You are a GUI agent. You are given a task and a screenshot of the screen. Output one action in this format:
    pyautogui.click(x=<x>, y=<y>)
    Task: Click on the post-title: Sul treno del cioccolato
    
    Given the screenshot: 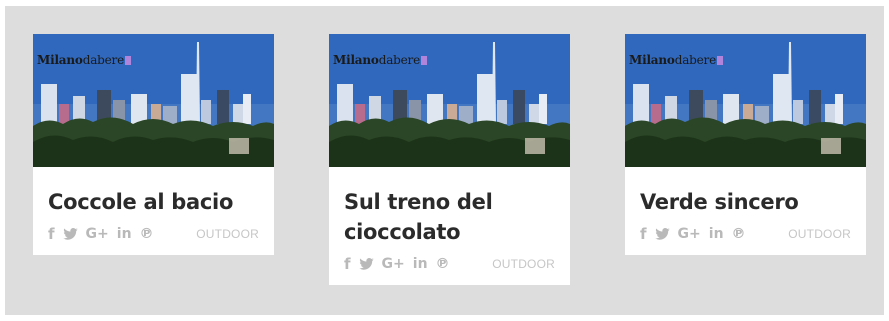 What is the action you would take?
    pyautogui.click(x=449, y=217)
    